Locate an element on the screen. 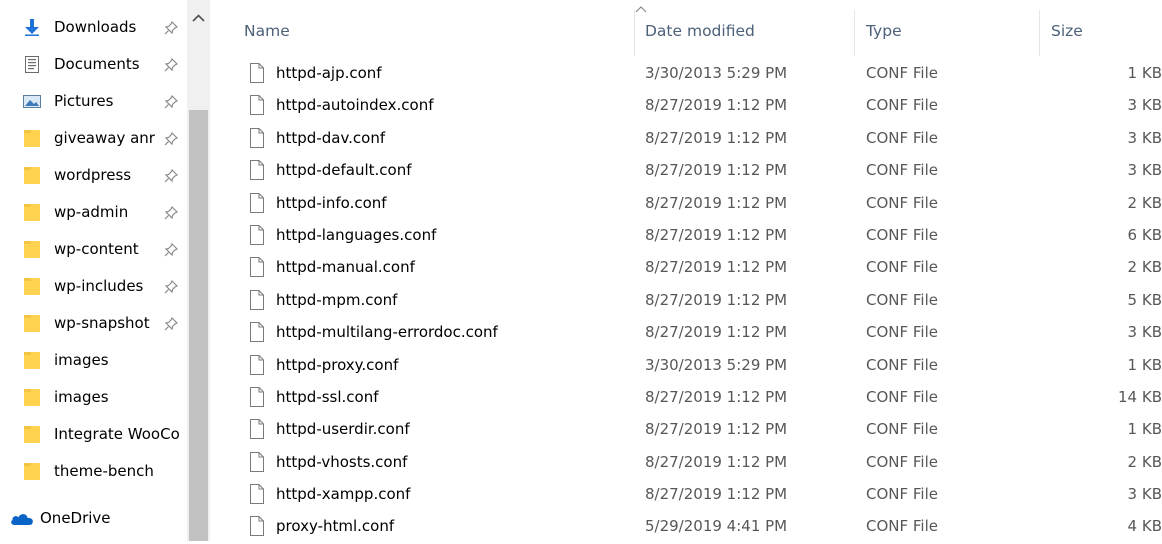 Image resolution: width=1162 pixels, height=544 pixels. nav-item-folder: wp-includes is located at coordinates (93, 286).